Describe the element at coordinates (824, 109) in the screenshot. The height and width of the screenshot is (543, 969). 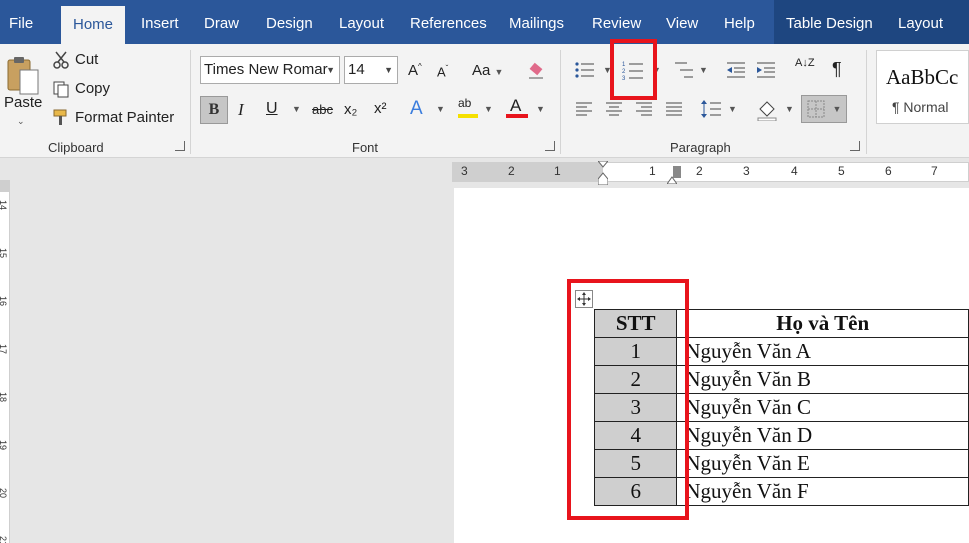
I see `borders-button: ▼` at that location.